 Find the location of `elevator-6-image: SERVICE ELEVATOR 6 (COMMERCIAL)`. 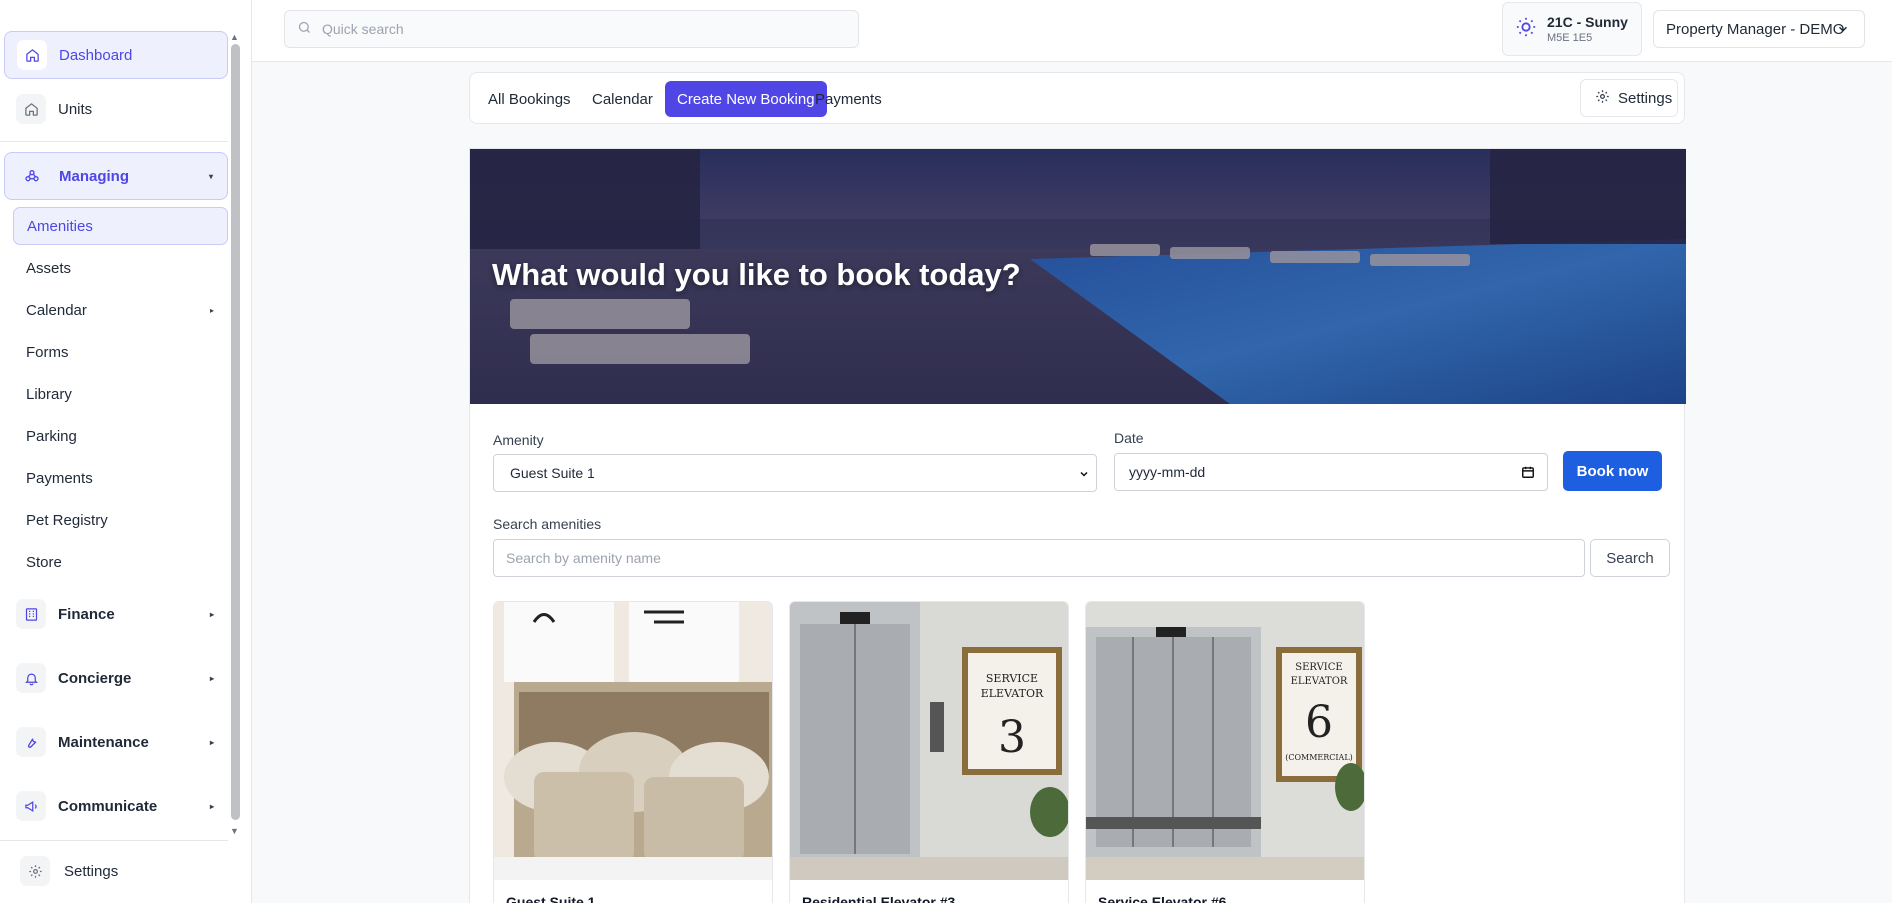

elevator-6-image: SERVICE ELEVATOR 6 (COMMERCIAL) is located at coordinates (1225, 741).